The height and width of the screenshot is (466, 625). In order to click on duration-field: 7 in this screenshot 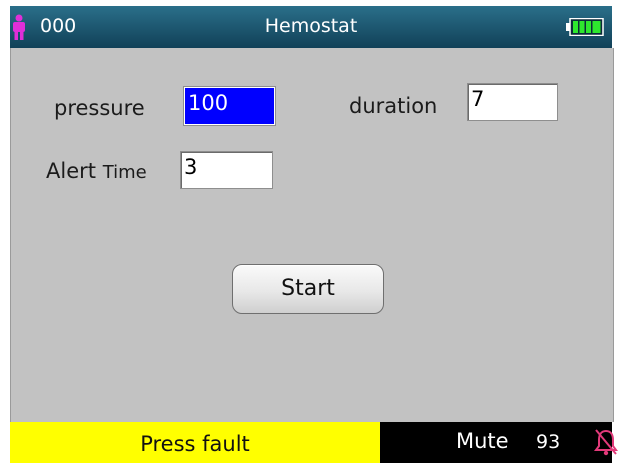, I will do `click(512, 102)`.